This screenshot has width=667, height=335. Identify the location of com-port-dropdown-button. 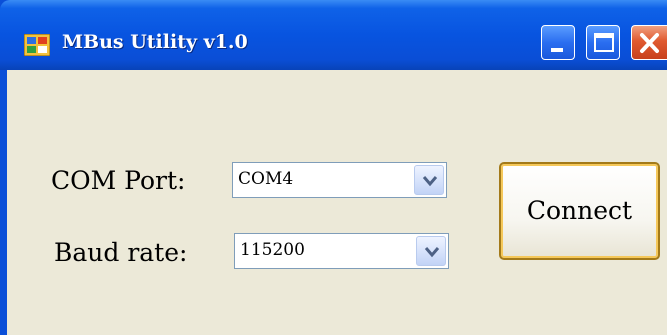
(429, 180).